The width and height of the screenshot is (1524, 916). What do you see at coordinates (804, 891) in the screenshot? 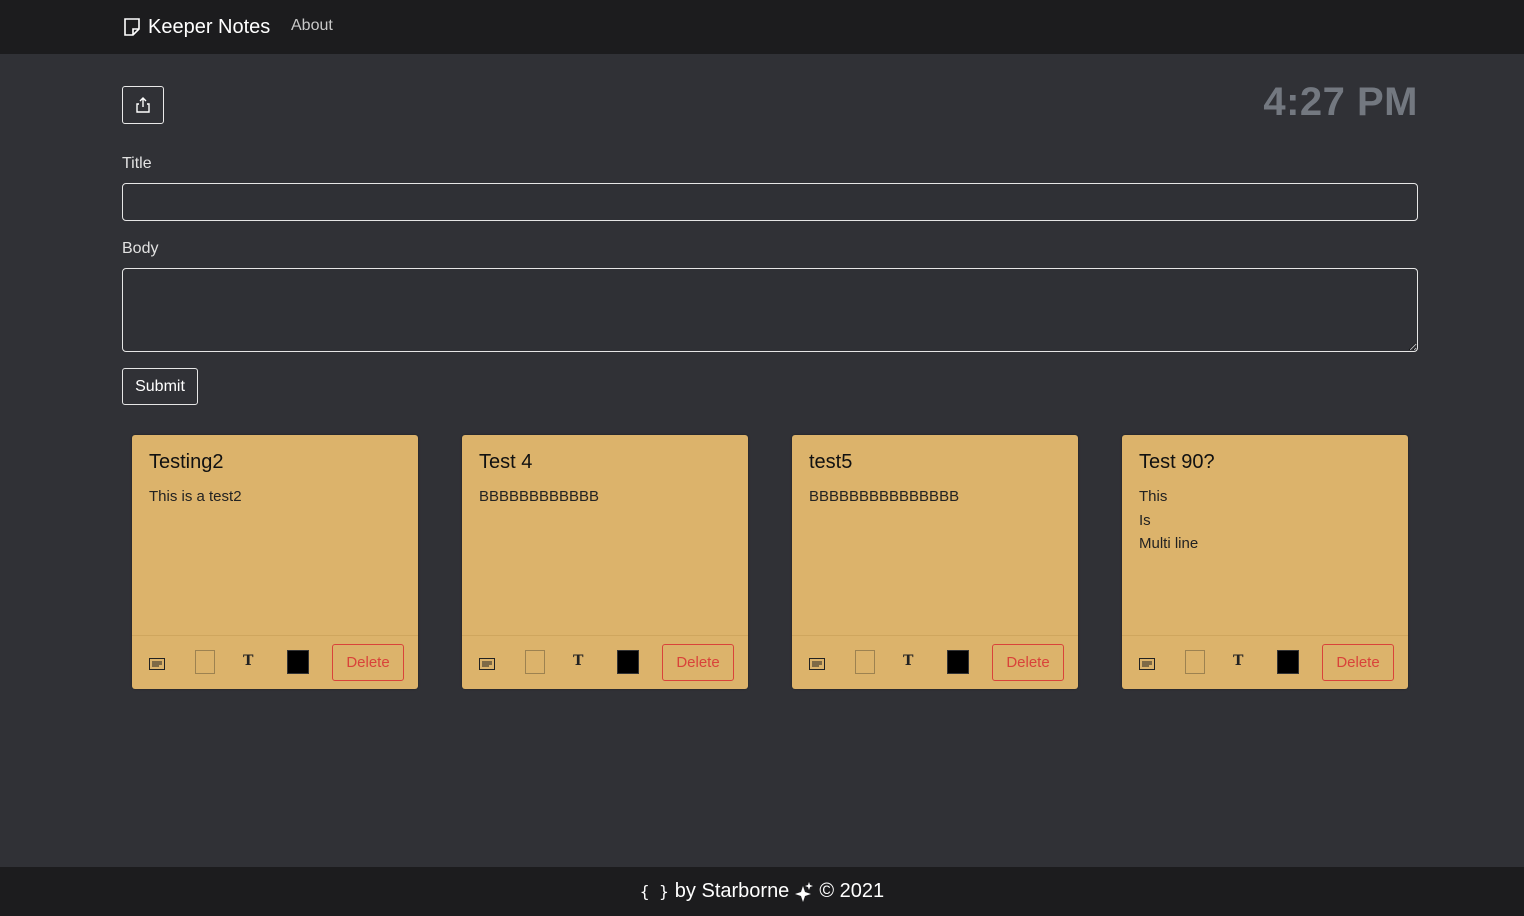
I see `sparkle-icon` at bounding box center [804, 891].